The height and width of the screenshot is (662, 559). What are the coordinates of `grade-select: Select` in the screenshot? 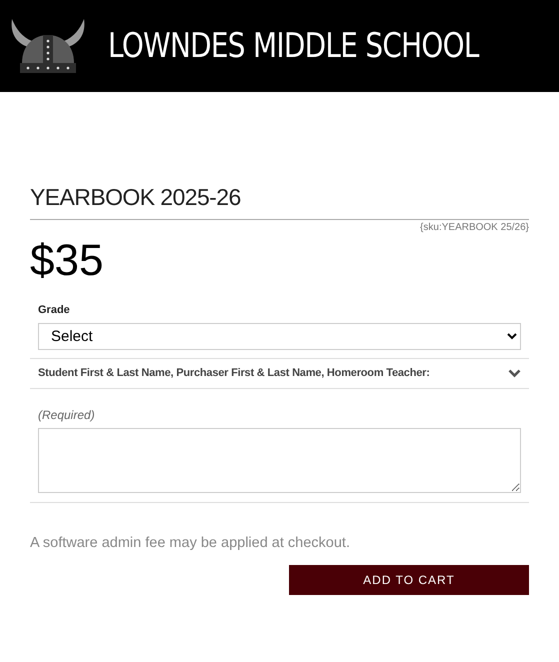 It's located at (279, 336).